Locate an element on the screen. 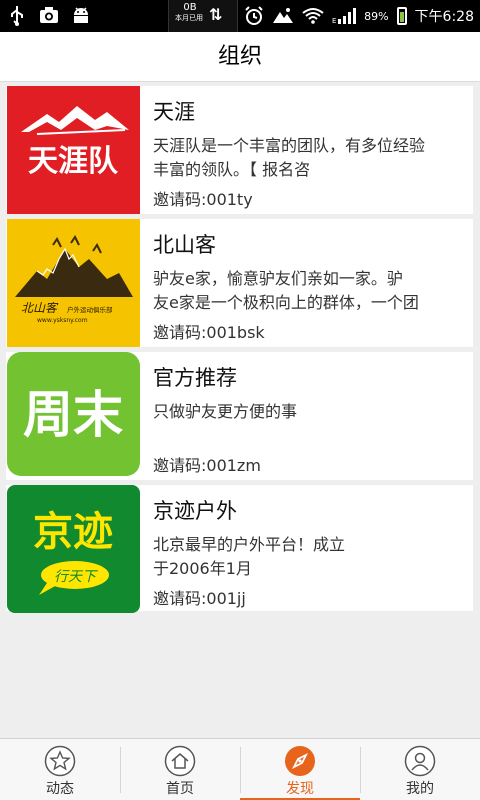  org-description: 只做驴友更方便的事 is located at coordinates (225, 411).